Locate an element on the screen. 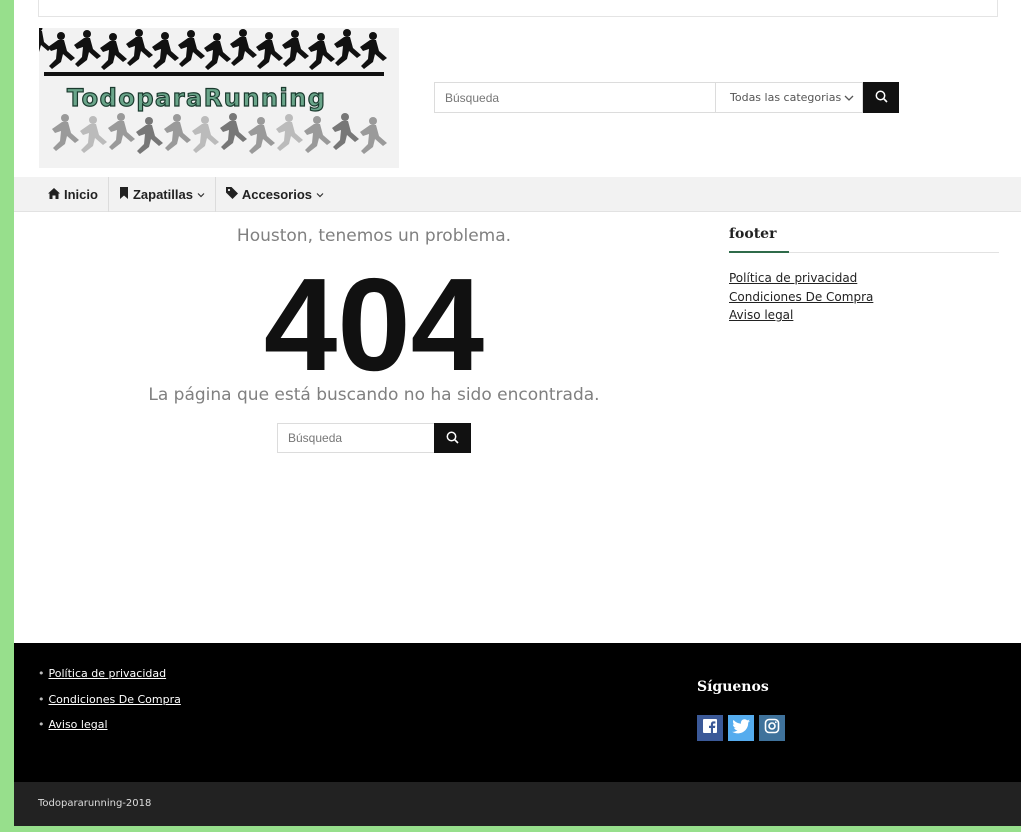 This screenshot has width=1021, height=832. facebook-icon is located at coordinates (710, 728).